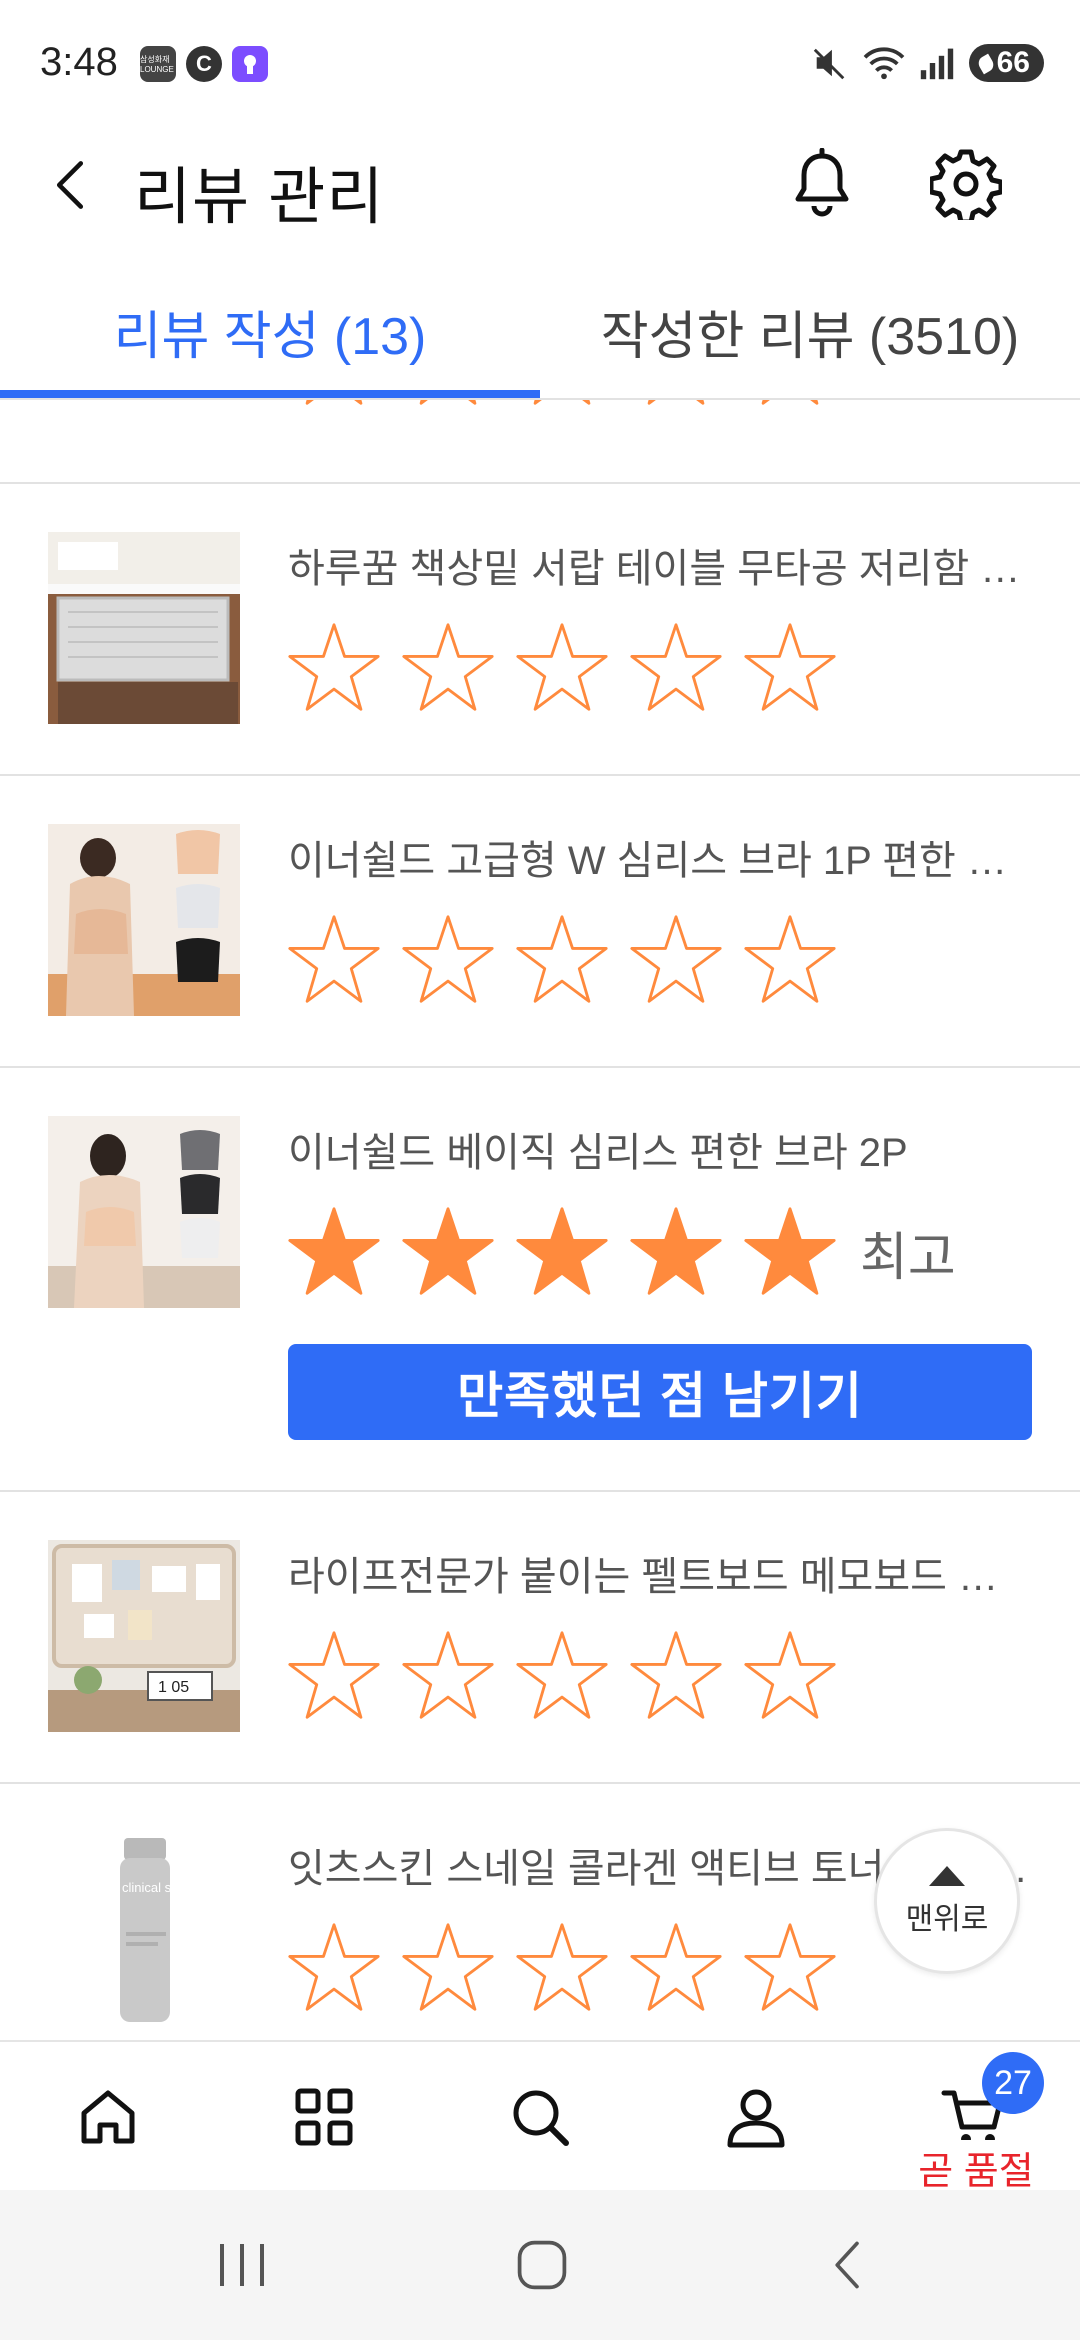 This screenshot has width=1080, height=2340. I want to click on status-icons: 66, so click(927, 63).